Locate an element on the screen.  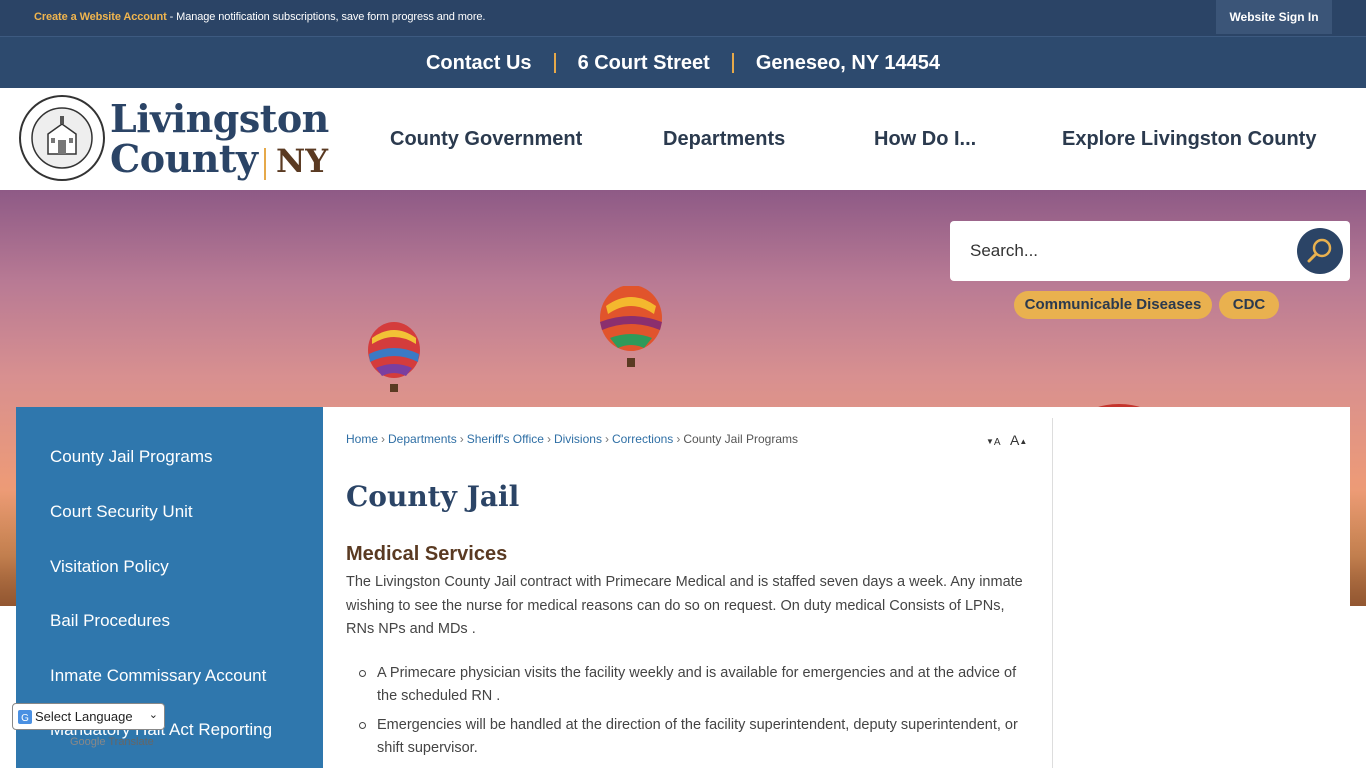
translate-link: Translate is located at coordinates (130, 742).